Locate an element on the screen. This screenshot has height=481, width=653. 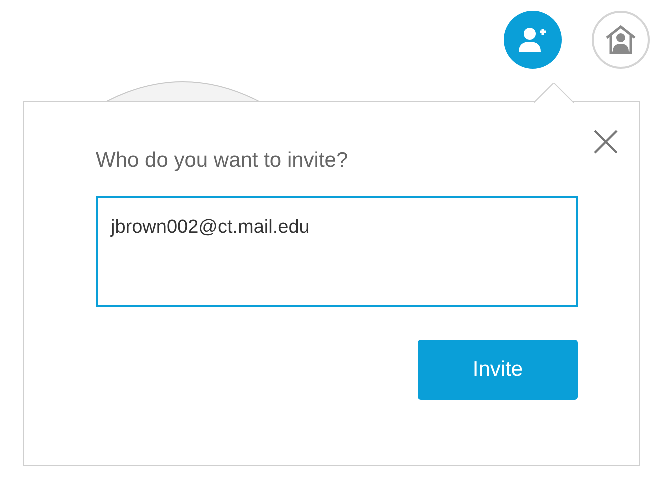
invite-heading: Who do you want to invite? is located at coordinates (223, 161).